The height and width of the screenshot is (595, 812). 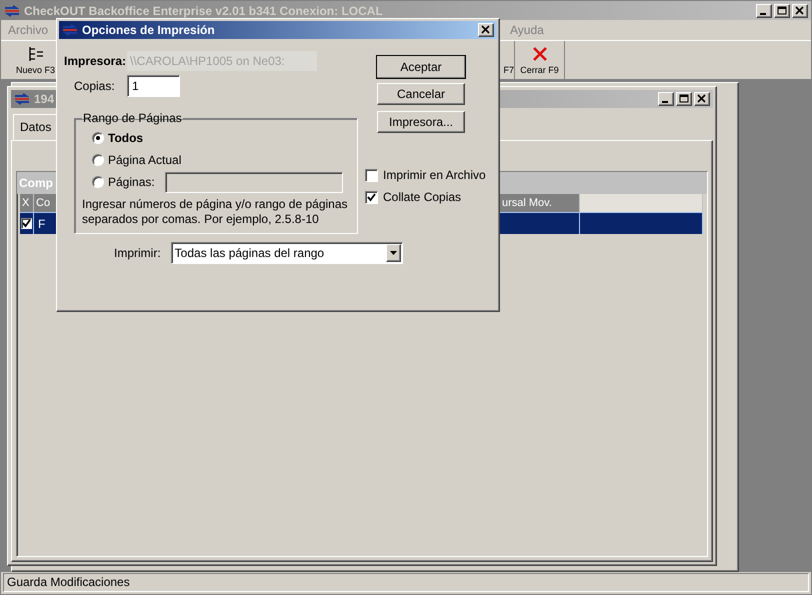 What do you see at coordinates (93, 61) in the screenshot?
I see `printer-label: Impresora:` at bounding box center [93, 61].